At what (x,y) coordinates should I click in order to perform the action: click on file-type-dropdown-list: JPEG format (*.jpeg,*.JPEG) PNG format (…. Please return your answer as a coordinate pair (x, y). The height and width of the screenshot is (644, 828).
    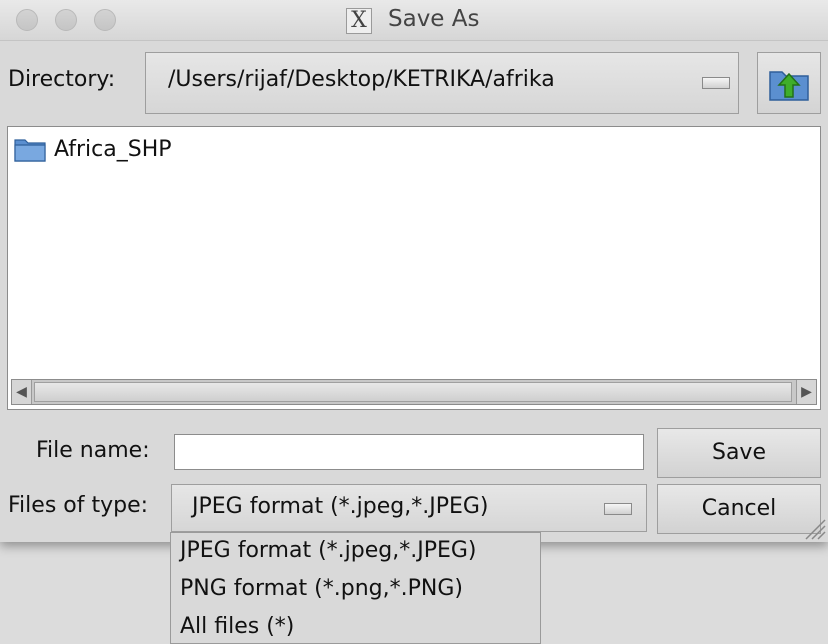
    Looking at the image, I should click on (355, 588).